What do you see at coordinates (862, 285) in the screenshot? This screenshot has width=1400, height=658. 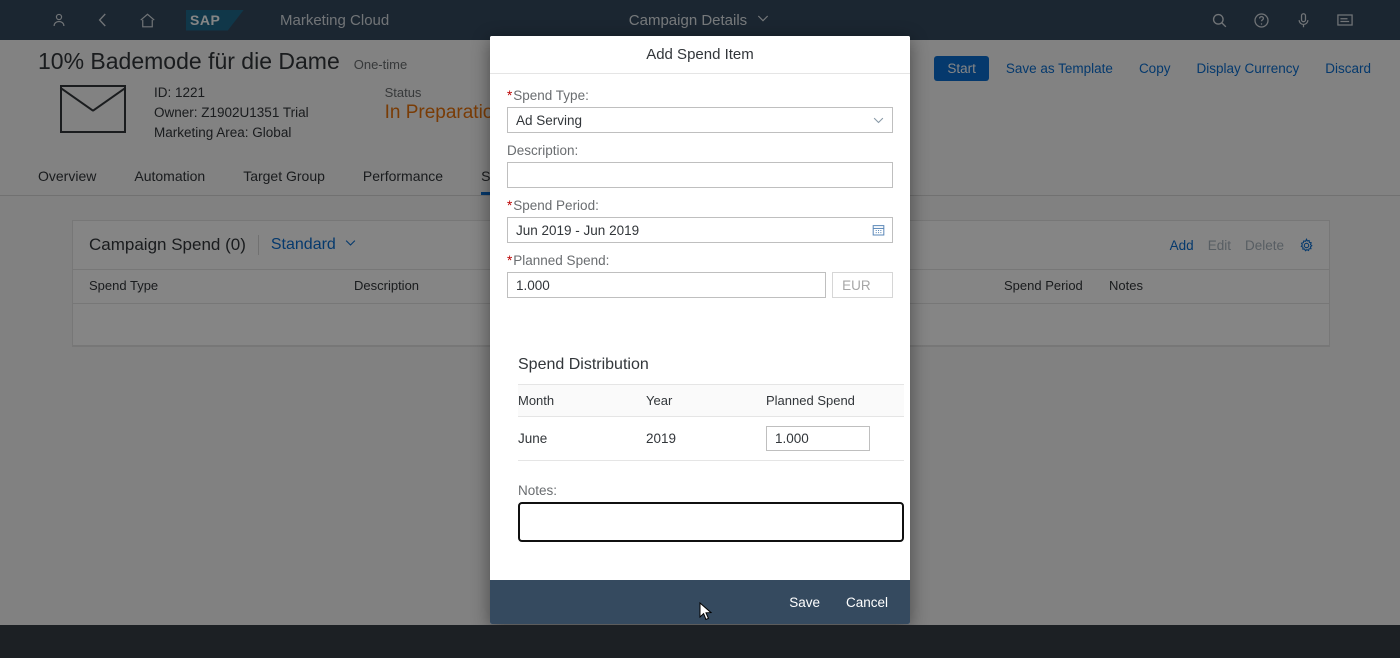 I see `currency-field: EUR` at bounding box center [862, 285].